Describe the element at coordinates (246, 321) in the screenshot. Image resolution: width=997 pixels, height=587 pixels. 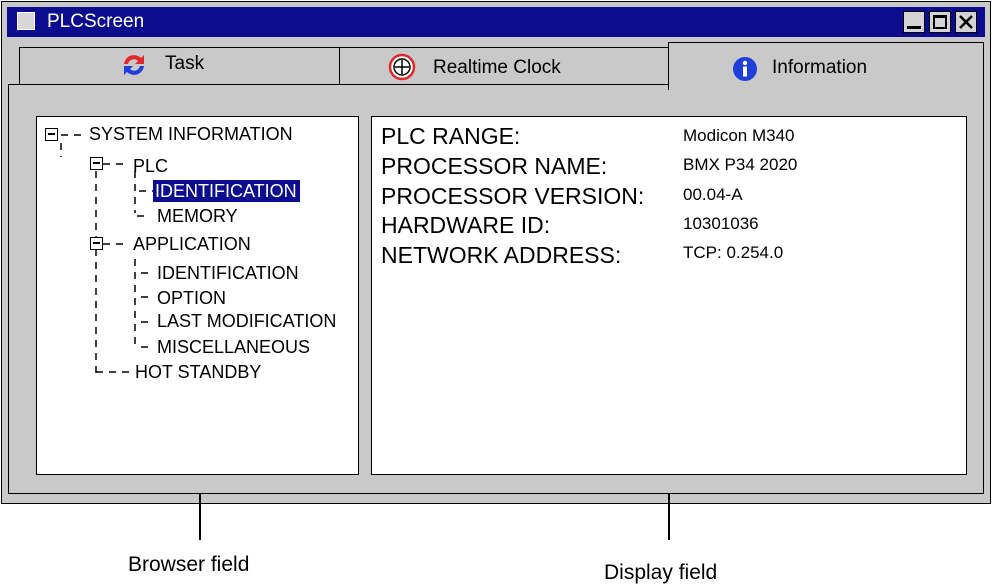
I see `tree-node-application-last-modification: LAST MODIFICATION` at that location.